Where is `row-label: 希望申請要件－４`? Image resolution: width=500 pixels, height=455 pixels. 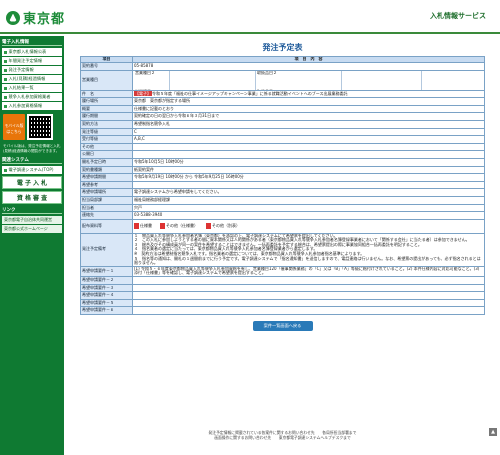
row-label: 希望申請要件－４ is located at coordinates (106, 295).